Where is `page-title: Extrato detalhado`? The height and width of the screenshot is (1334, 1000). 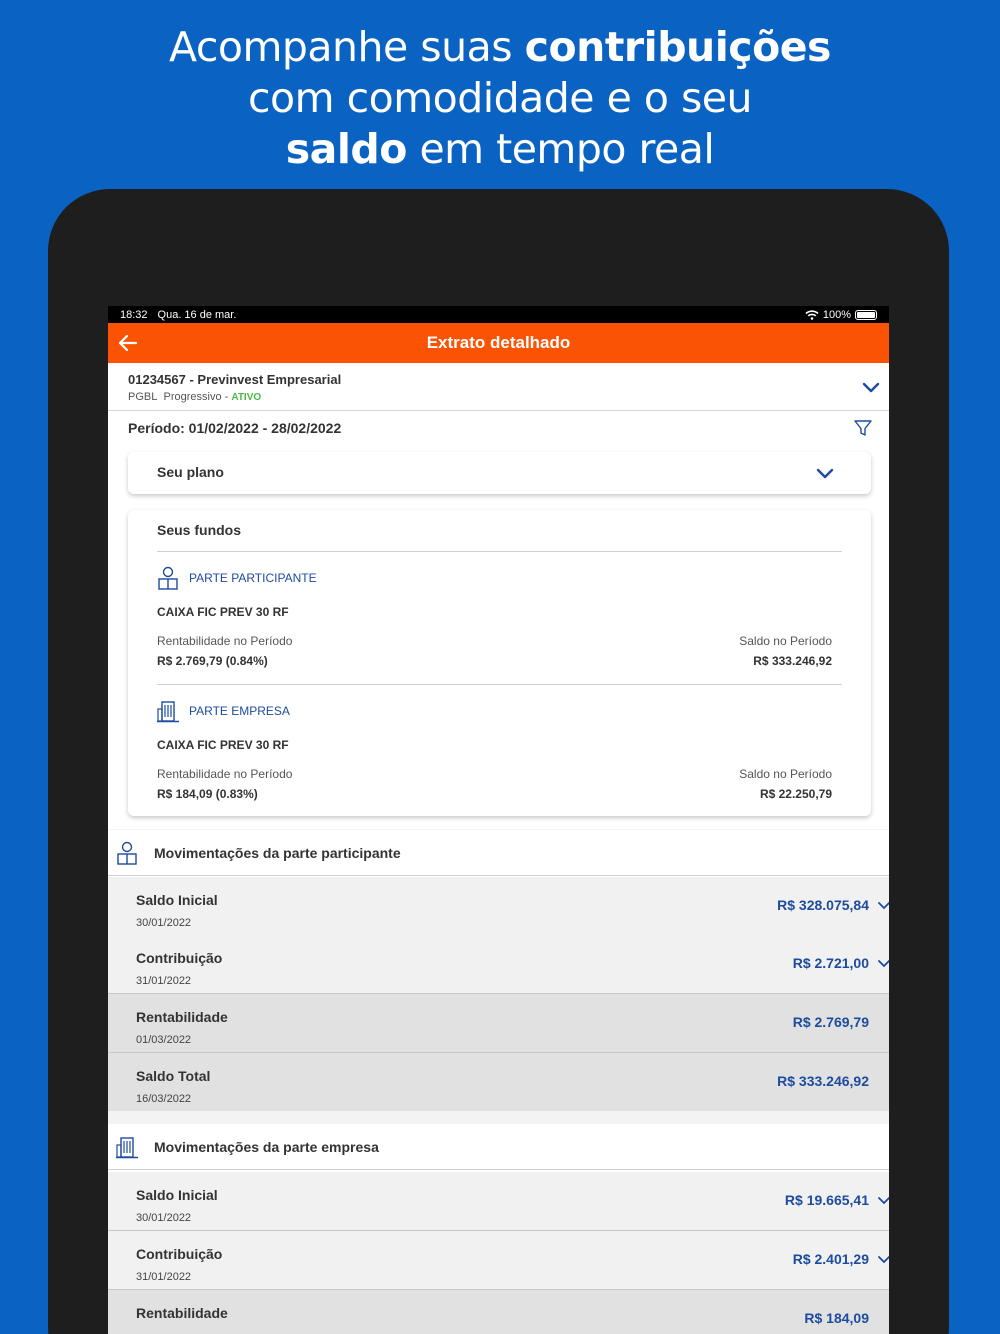
page-title: Extrato detalhado is located at coordinates (498, 342).